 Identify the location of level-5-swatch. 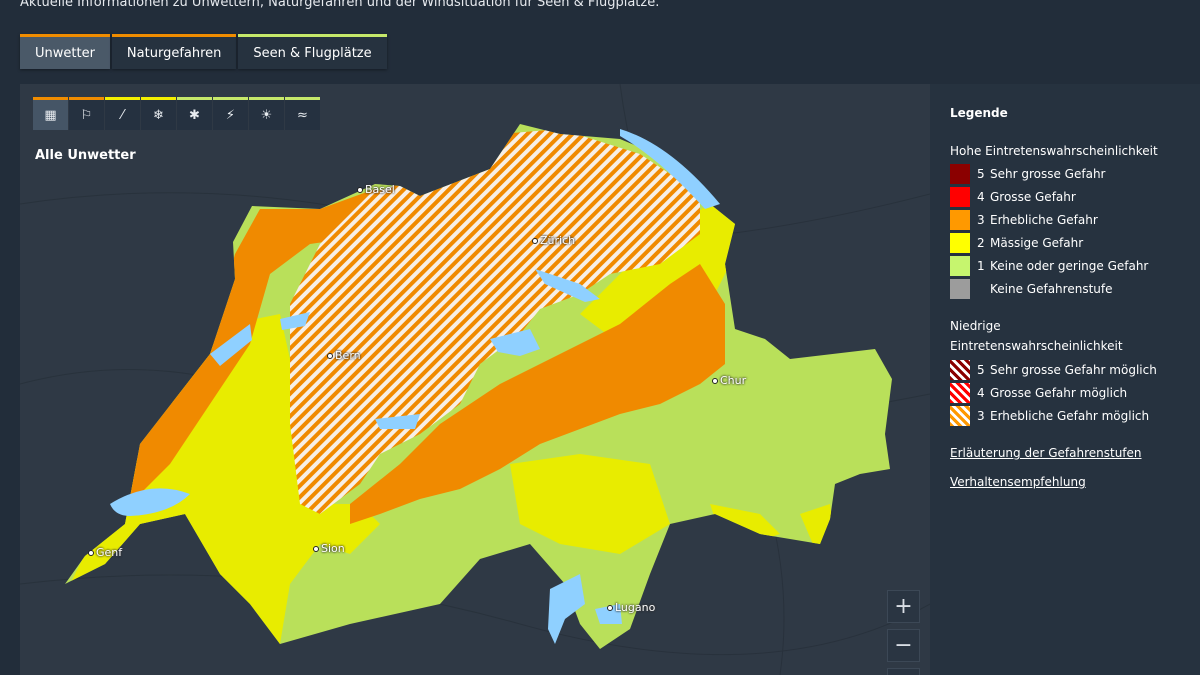
(960, 174).